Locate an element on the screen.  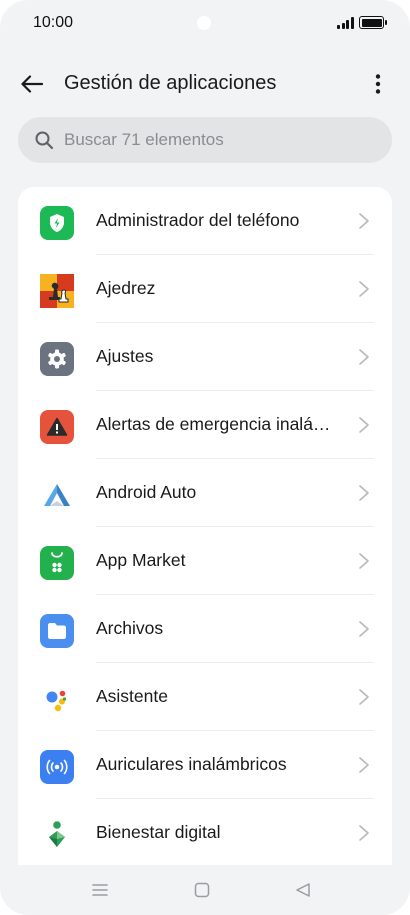
navigation-bar is located at coordinates (205, 890).